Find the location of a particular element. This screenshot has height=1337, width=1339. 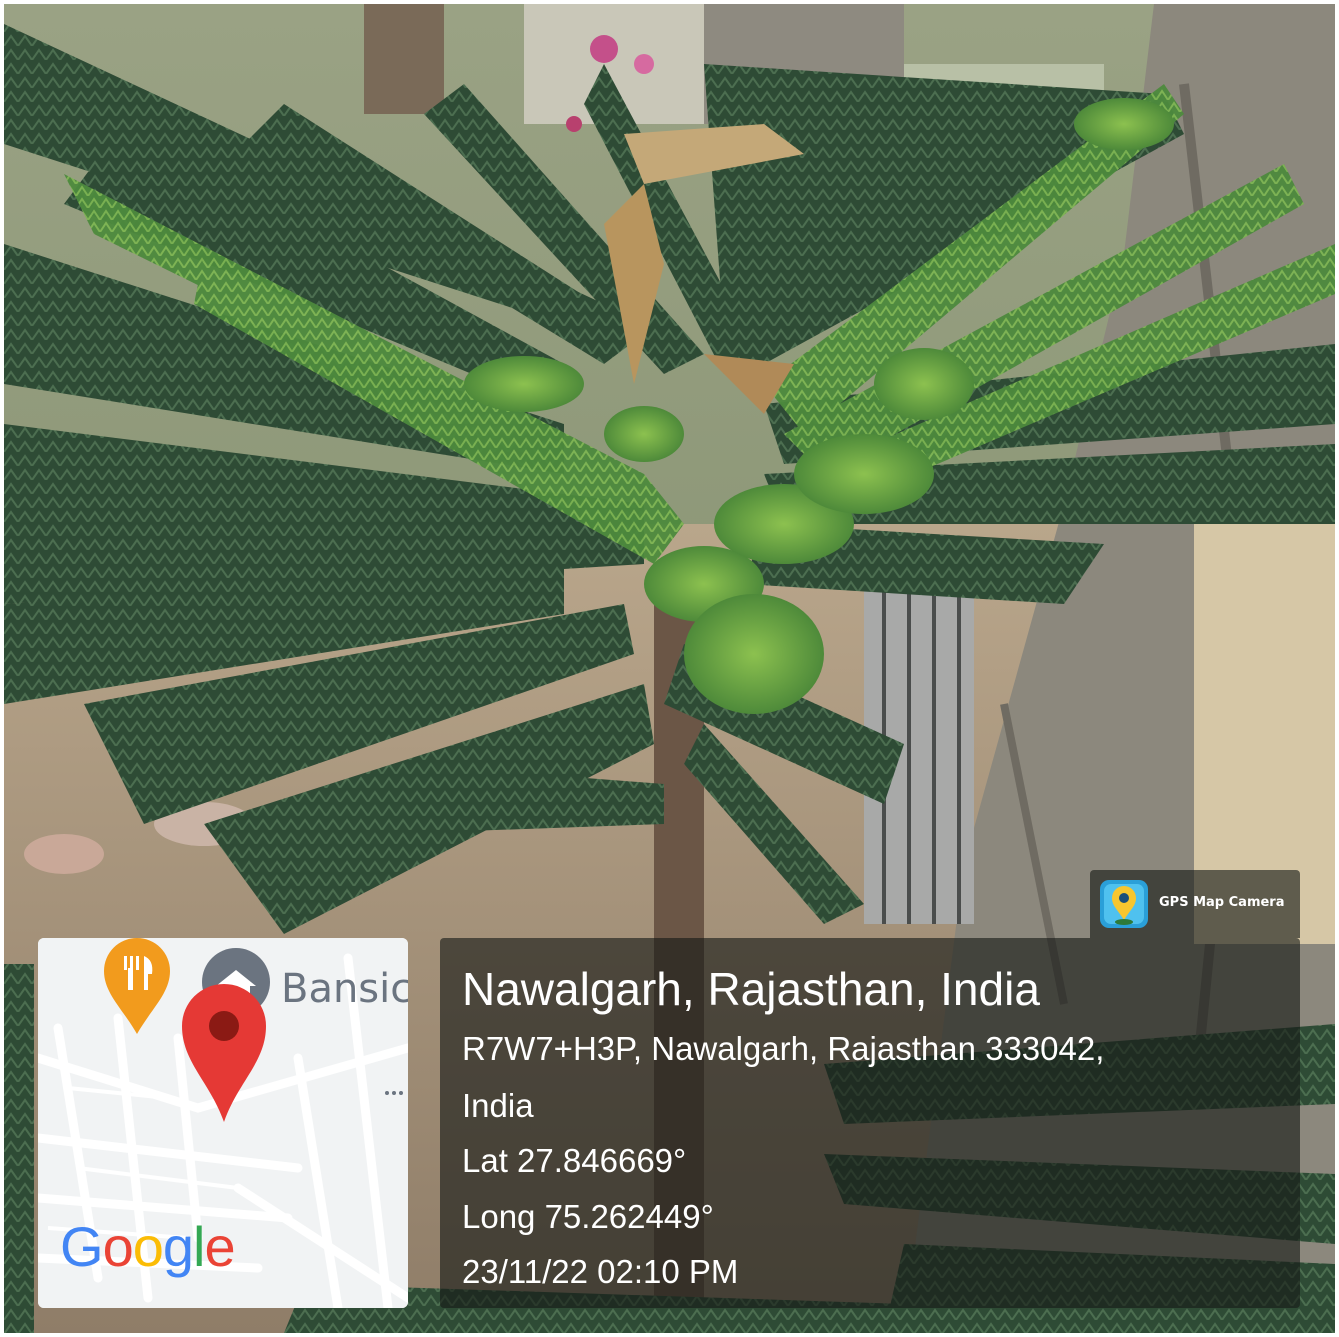

map-place-label: Bansic is located at coordinates (344, 989).